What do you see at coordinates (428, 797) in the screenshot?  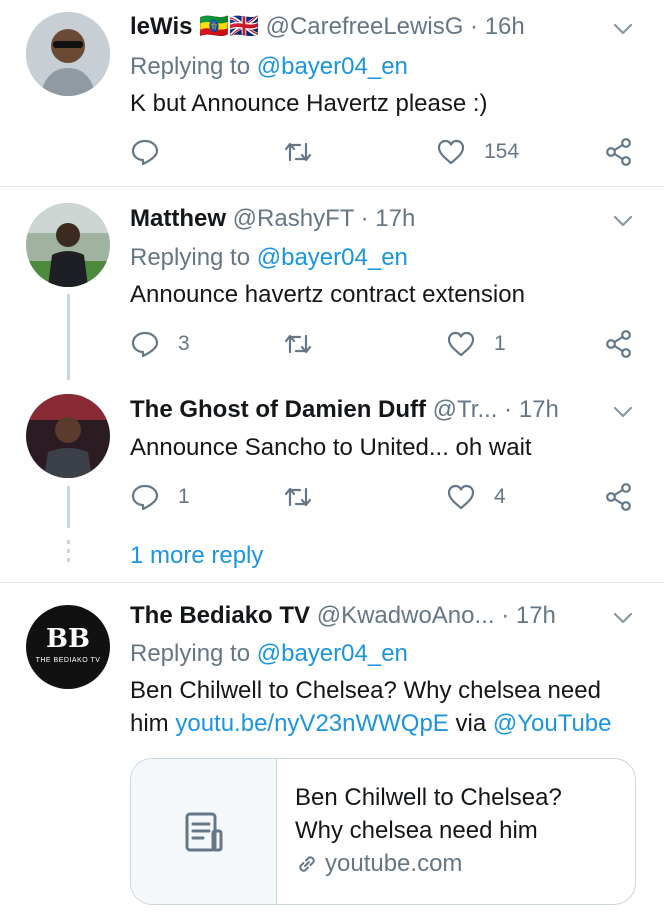 I see `card-title-line1: Ben Chilwell to Chelsea?` at bounding box center [428, 797].